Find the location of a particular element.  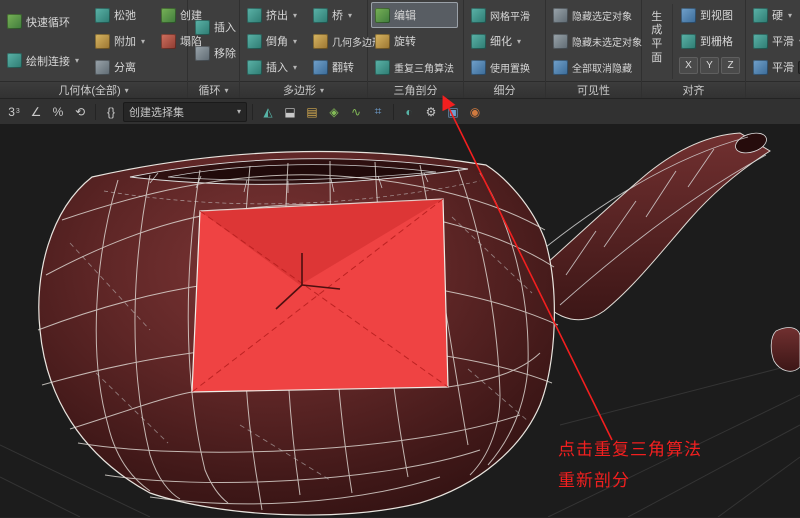

panel-label-triangulation: 三角剖分 is located at coordinates (415, 89).